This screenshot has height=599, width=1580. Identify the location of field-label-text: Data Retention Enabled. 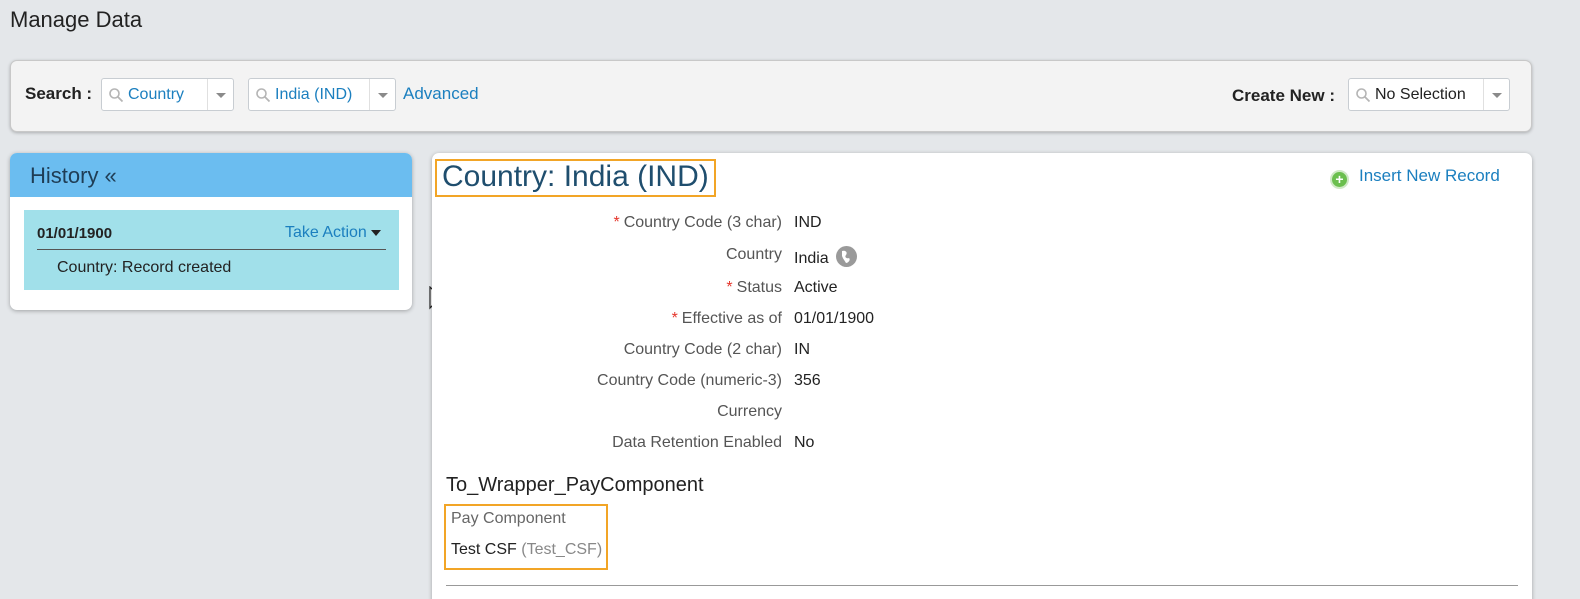
(697, 442).